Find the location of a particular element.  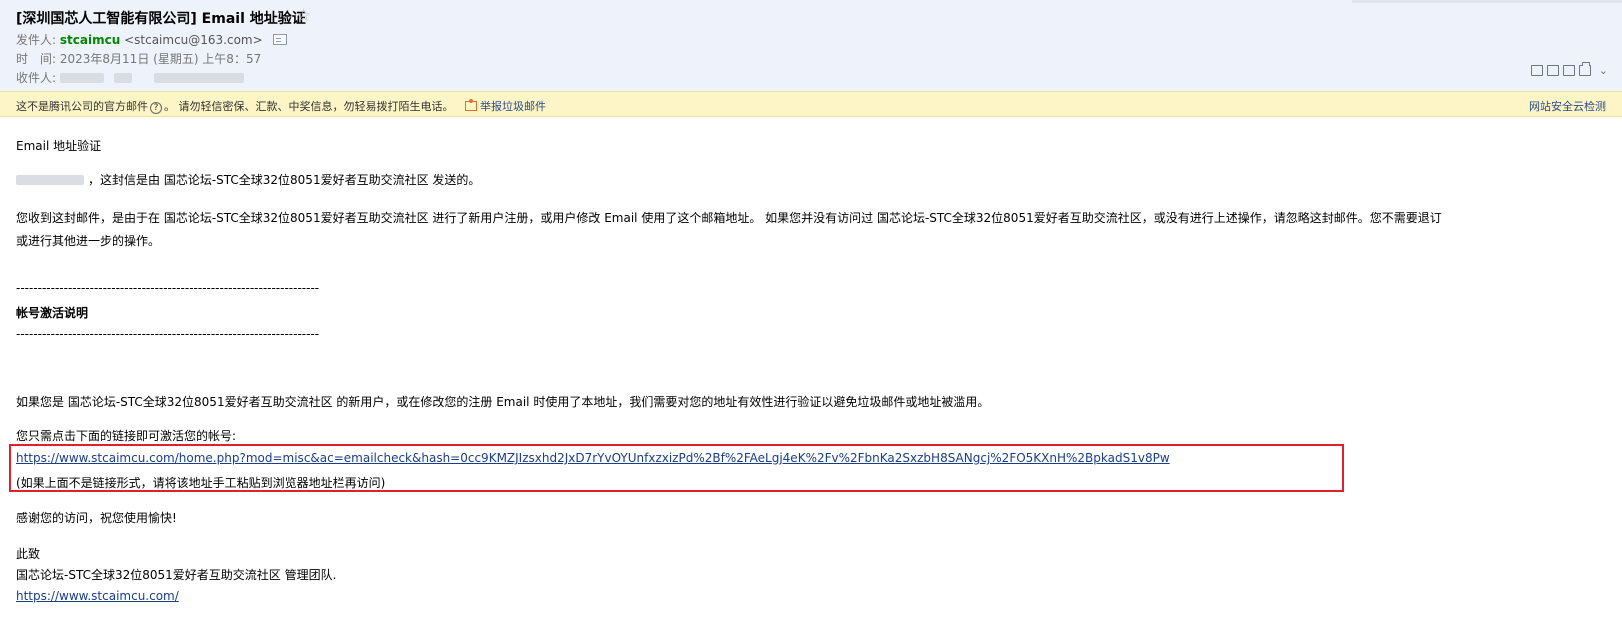

header-tools: ⌄ is located at coordinates (1569, 69).